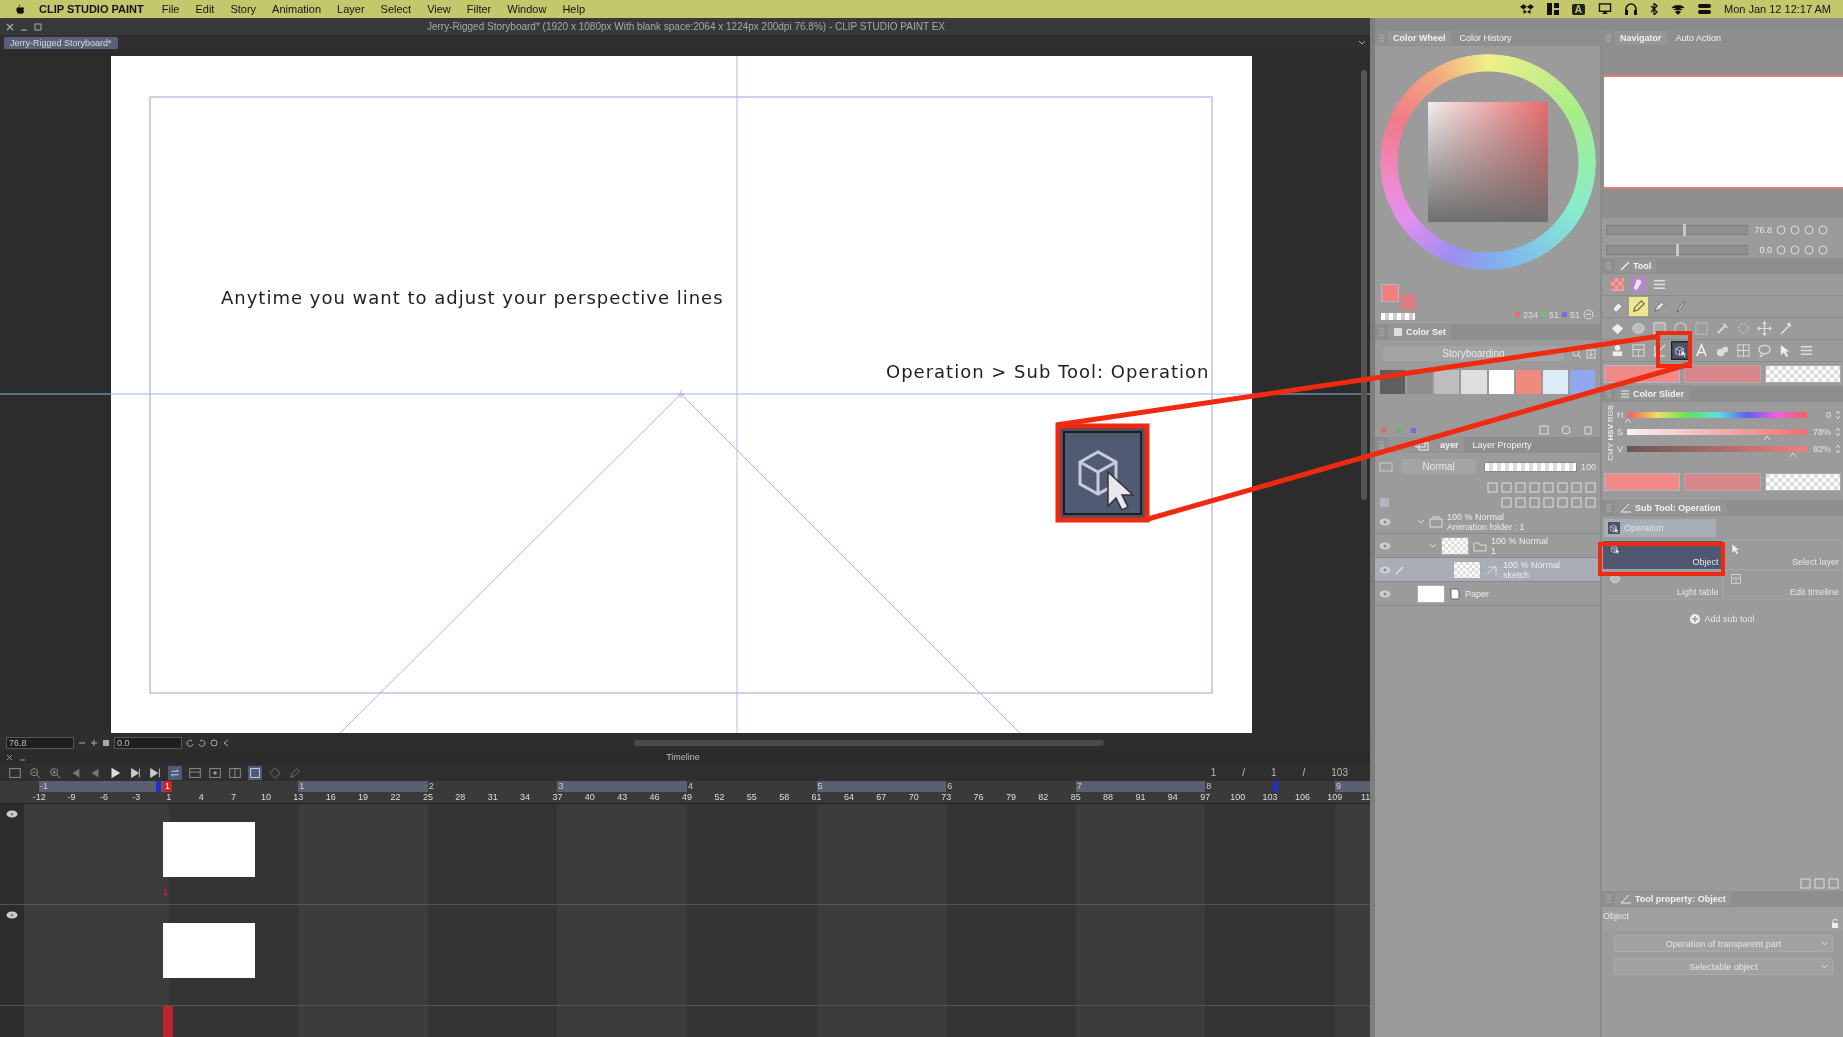 Image resolution: width=1843 pixels, height=1037 pixels. What do you see at coordinates (1043, 797) in the screenshot?
I see `ruler-label: 82` at bounding box center [1043, 797].